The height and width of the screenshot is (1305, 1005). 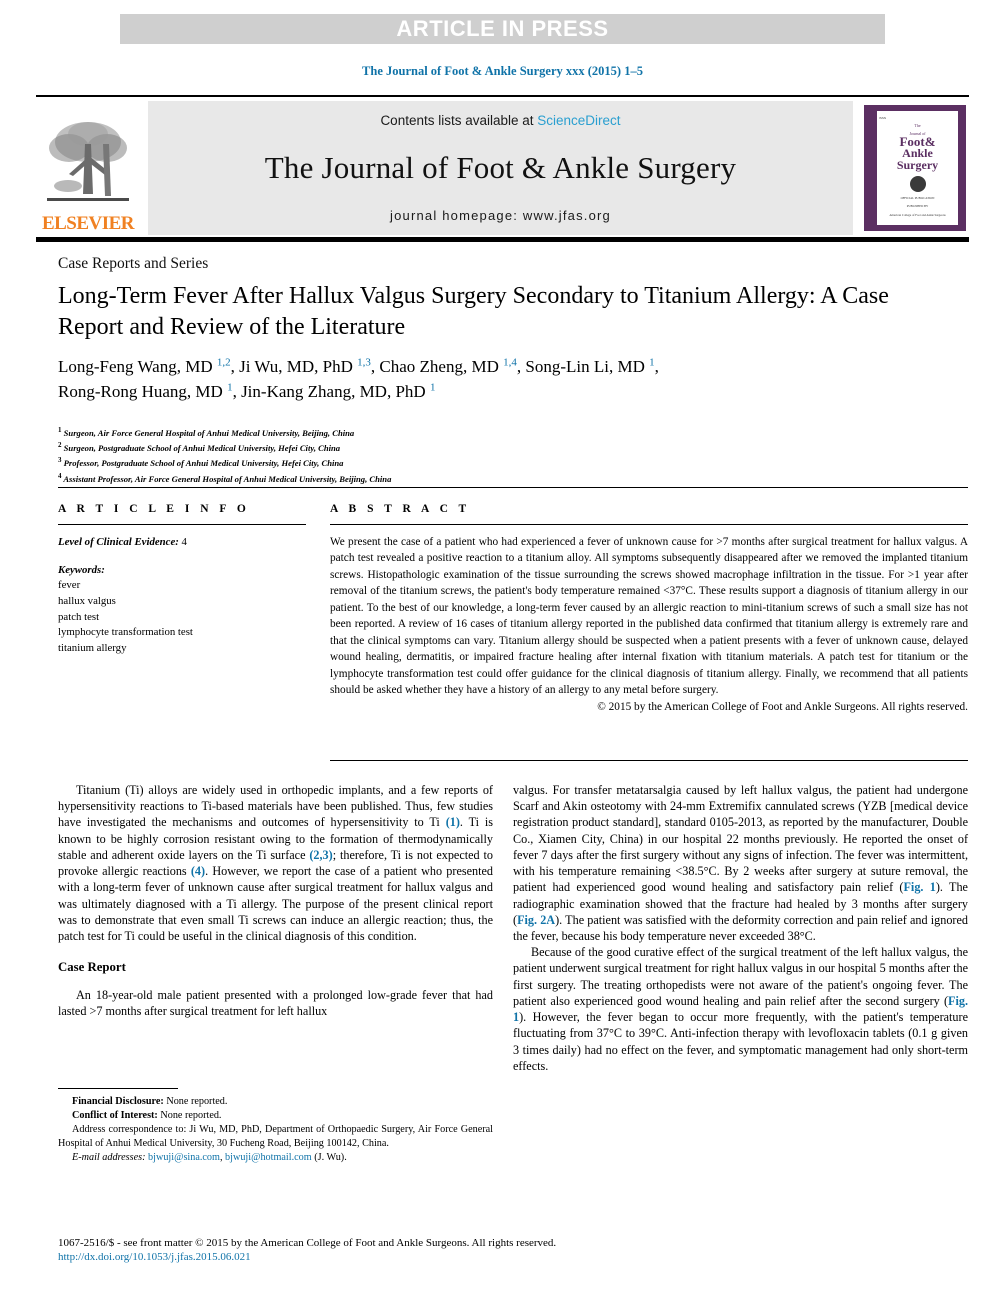 I want to click on figure-ref-1: Fig. 1, so click(x=919, y=887).